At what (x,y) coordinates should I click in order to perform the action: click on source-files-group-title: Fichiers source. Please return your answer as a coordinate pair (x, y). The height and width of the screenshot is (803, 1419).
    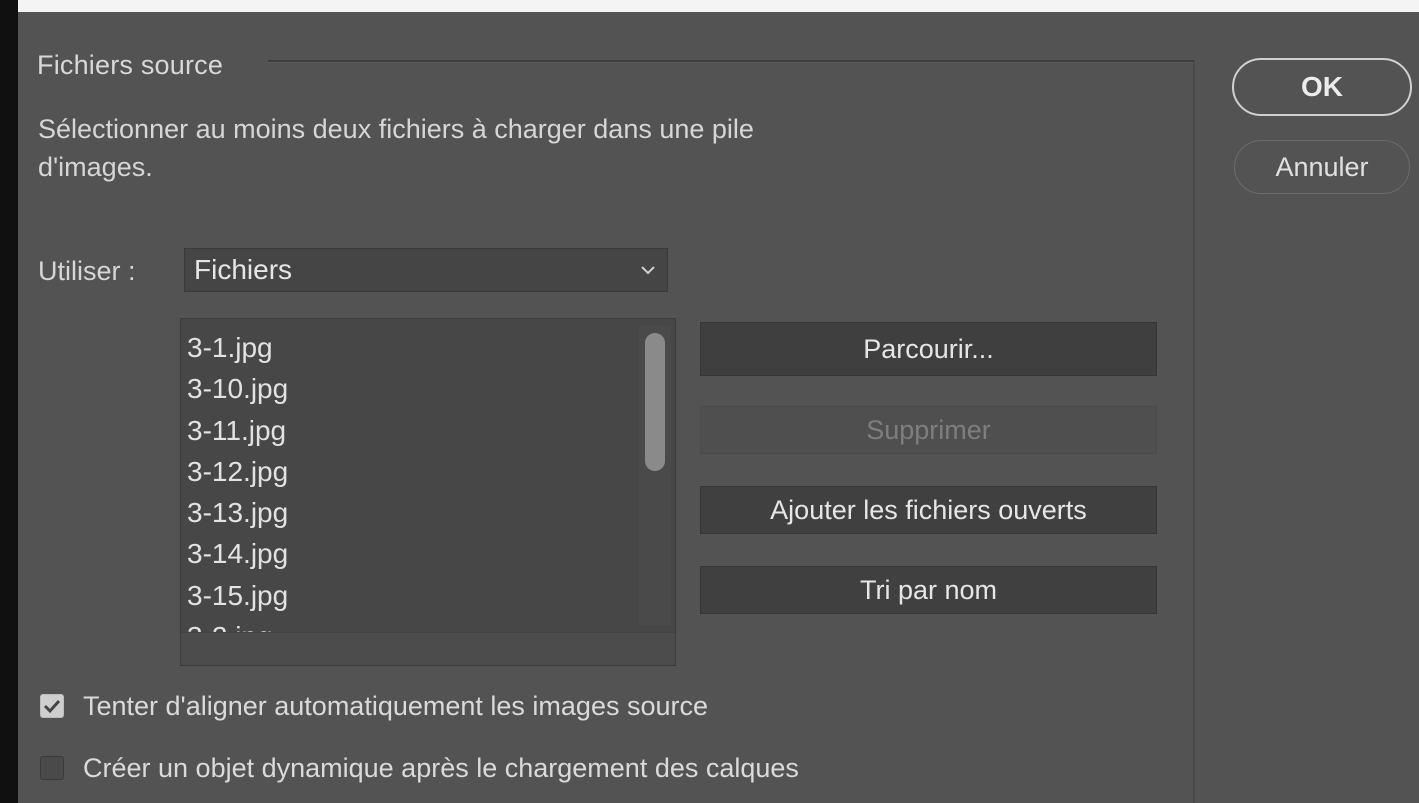
    Looking at the image, I should click on (130, 65).